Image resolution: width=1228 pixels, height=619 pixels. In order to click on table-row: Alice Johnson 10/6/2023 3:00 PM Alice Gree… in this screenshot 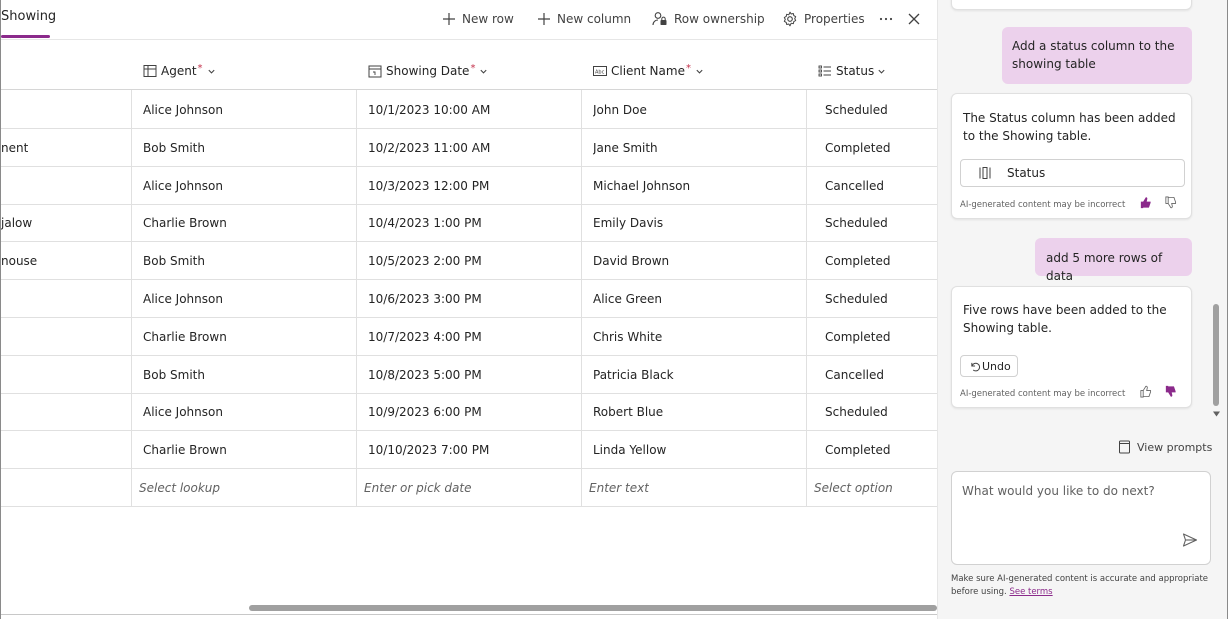, I will do `click(469, 299)`.